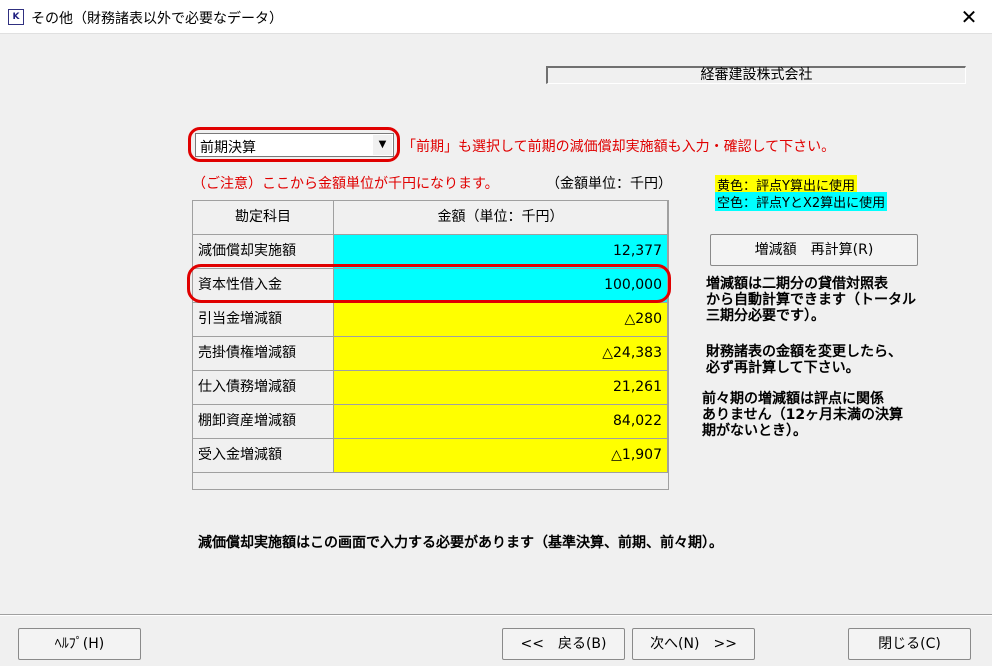 The width and height of the screenshot is (992, 666). Describe the element at coordinates (263, 388) in the screenshot. I see `table-row-label: 仕入債務増減額` at that location.